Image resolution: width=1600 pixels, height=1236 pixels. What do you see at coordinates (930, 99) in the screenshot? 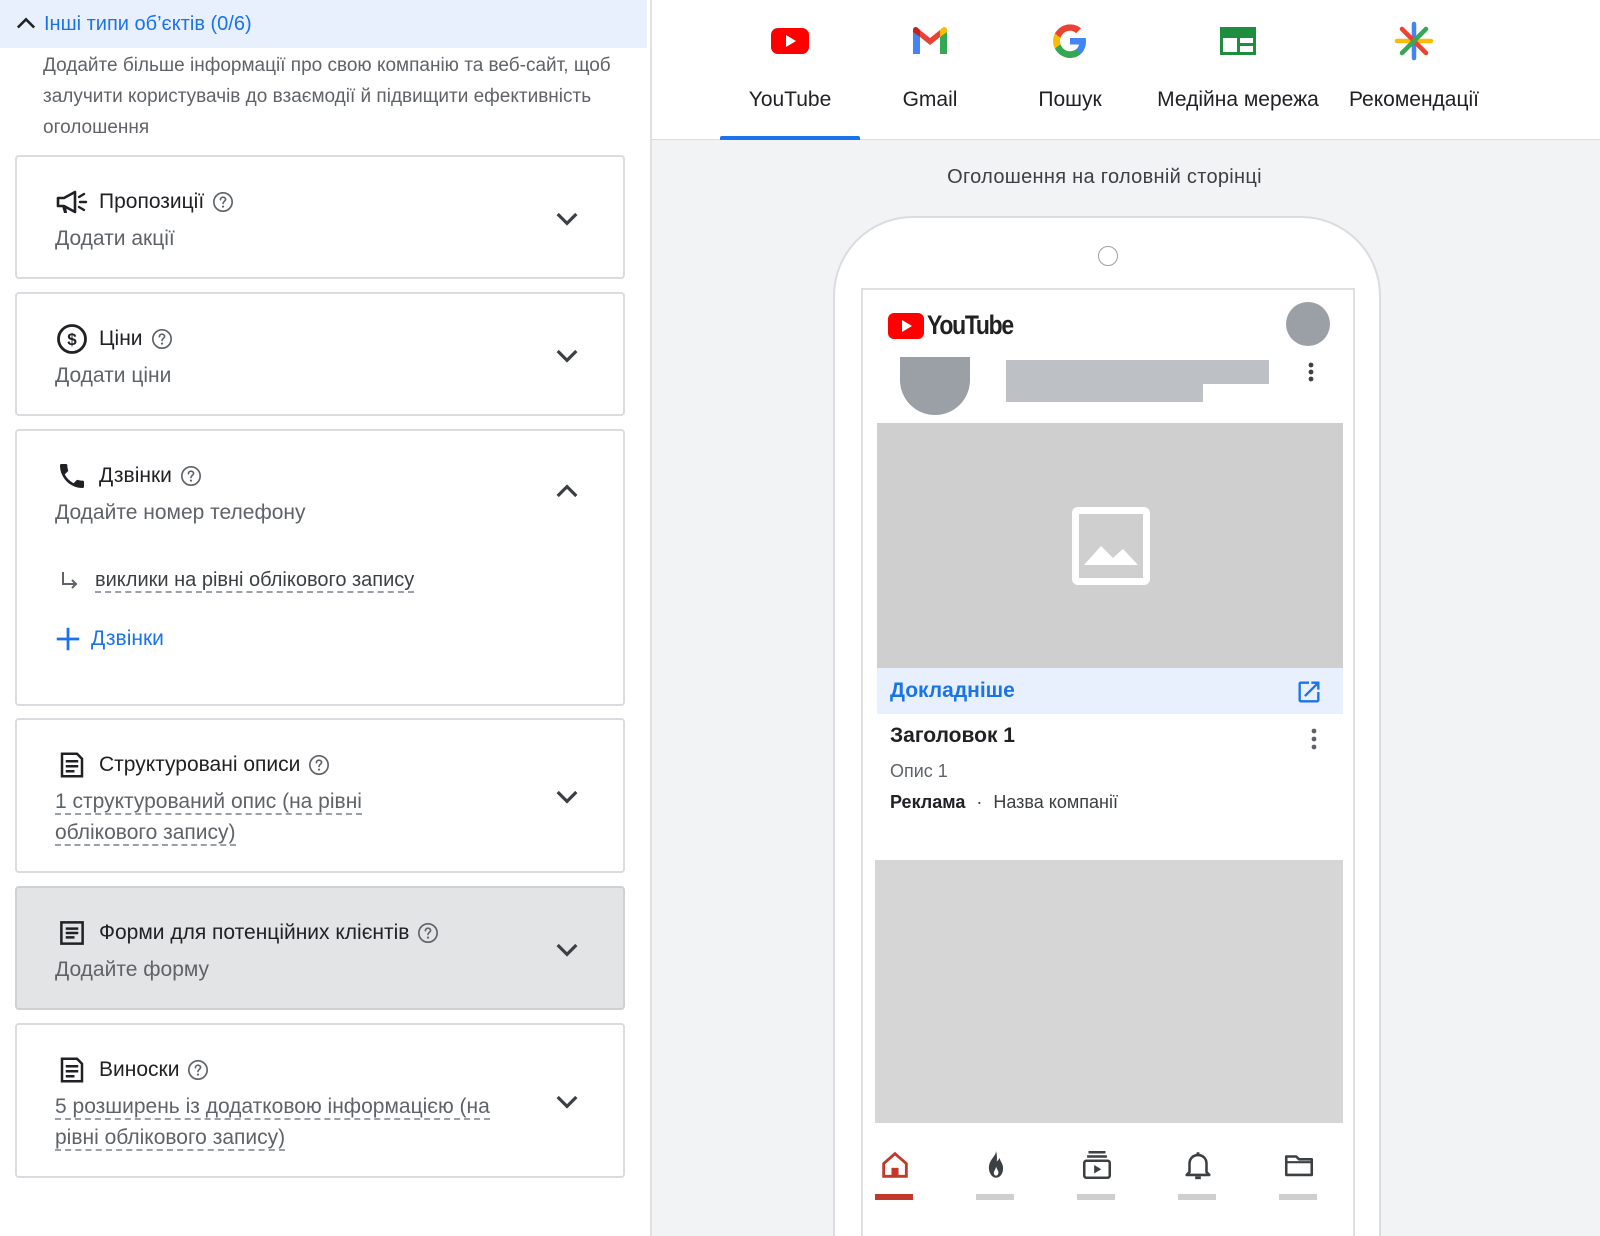
I see `tab-label: Gmail` at bounding box center [930, 99].